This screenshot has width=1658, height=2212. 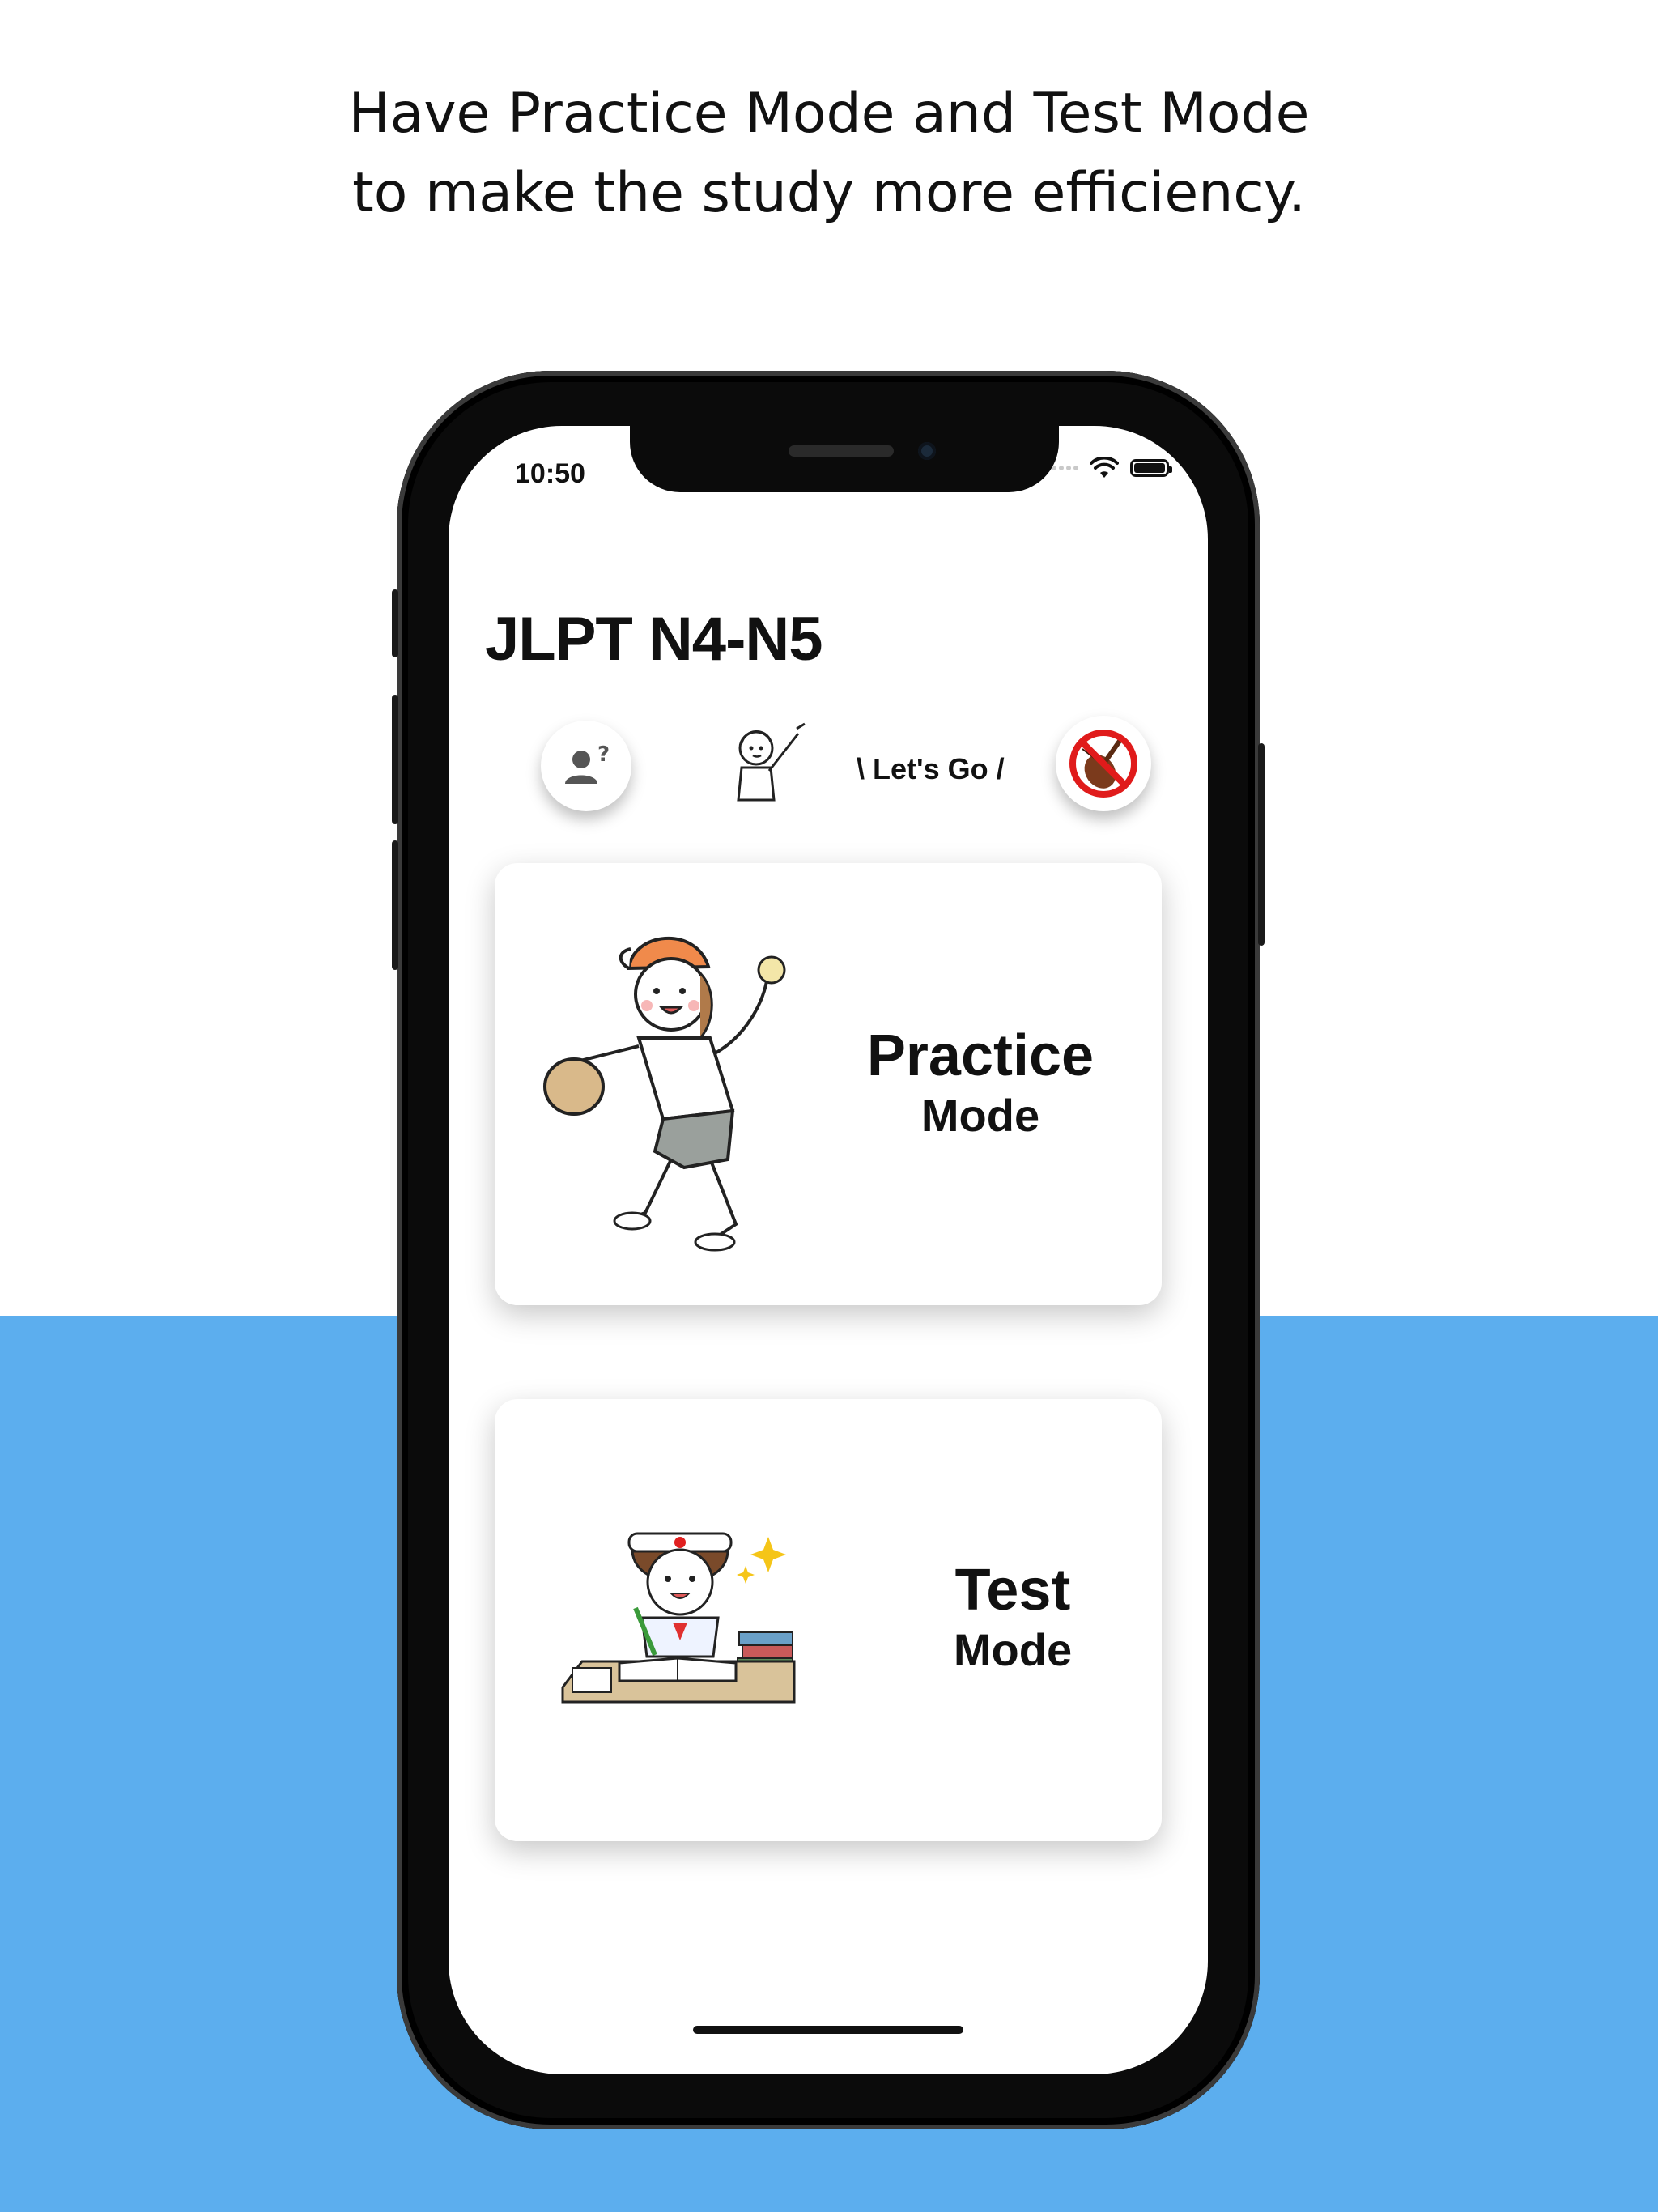 I want to click on baseball-player-illustration, so click(x=664, y=1095).